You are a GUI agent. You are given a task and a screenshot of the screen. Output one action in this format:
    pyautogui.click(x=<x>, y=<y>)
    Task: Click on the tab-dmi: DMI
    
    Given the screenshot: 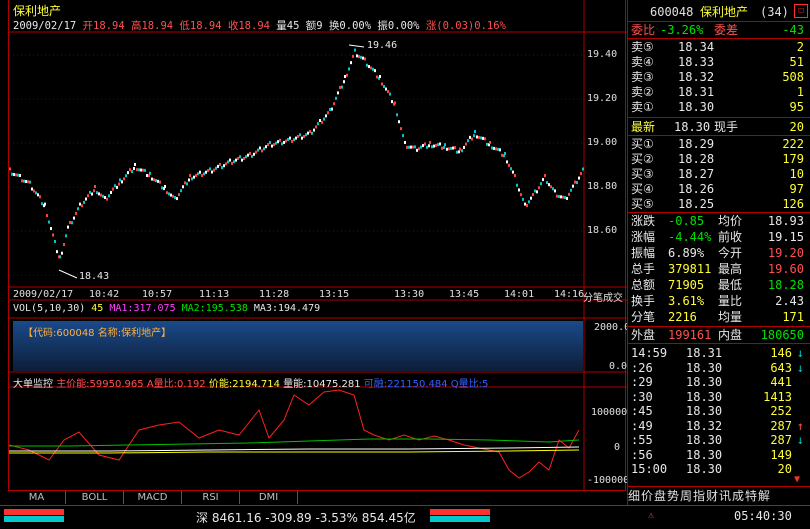 What is the action you would take?
    pyautogui.click(x=269, y=497)
    